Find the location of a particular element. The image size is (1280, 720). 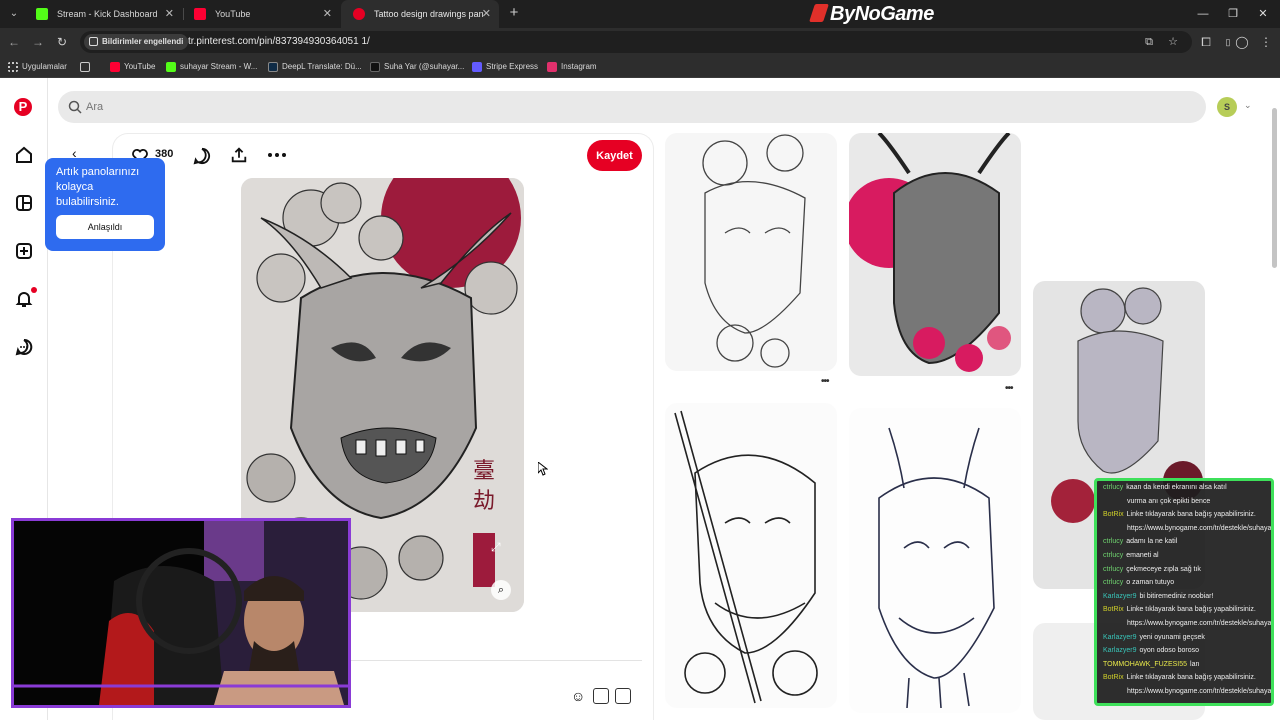

more-options-icon is located at coordinates (277, 155).